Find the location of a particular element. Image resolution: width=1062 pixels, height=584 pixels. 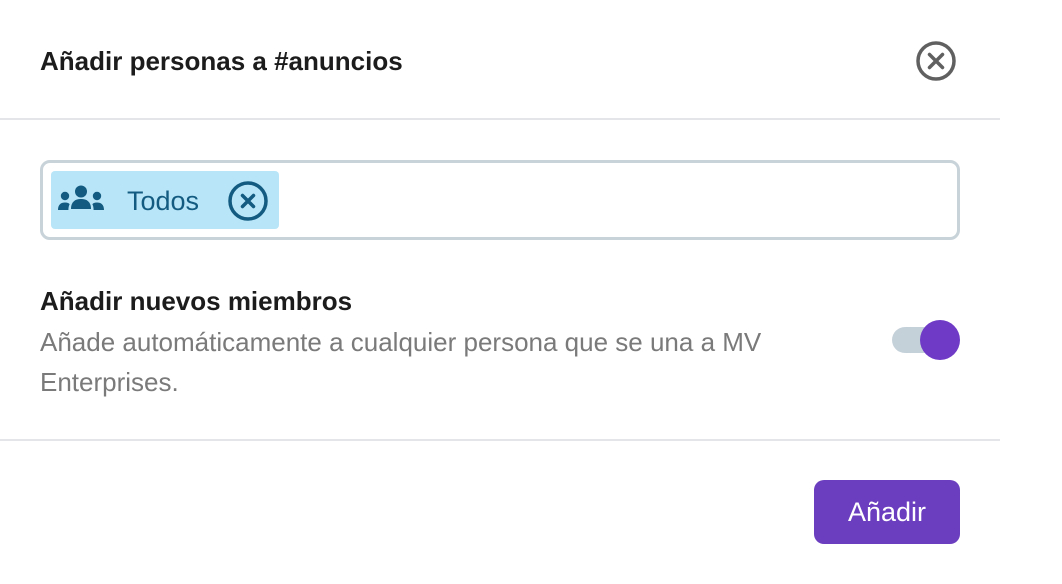

add-new-members-toggle is located at coordinates (926, 340).